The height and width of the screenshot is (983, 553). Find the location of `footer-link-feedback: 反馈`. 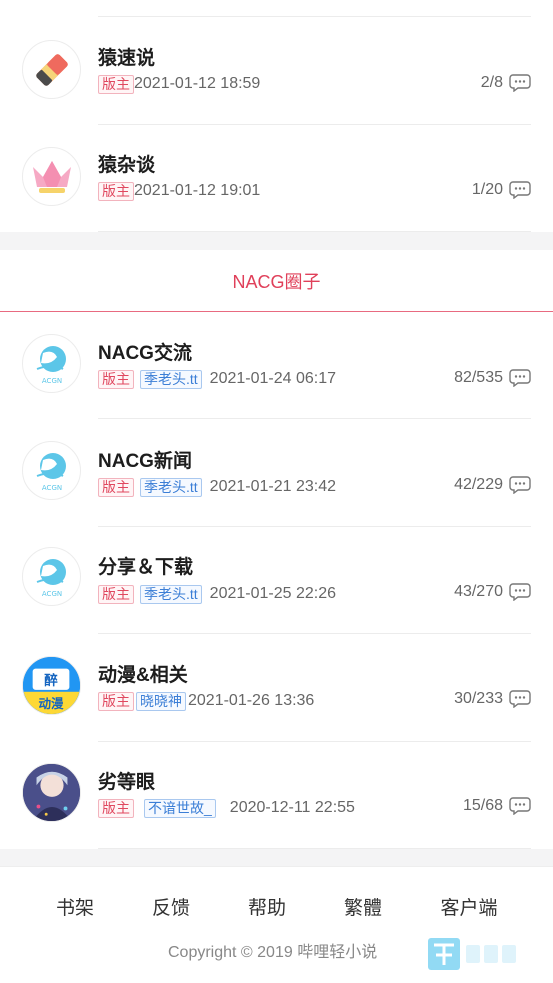

footer-link-feedback: 反馈 is located at coordinates (171, 906).